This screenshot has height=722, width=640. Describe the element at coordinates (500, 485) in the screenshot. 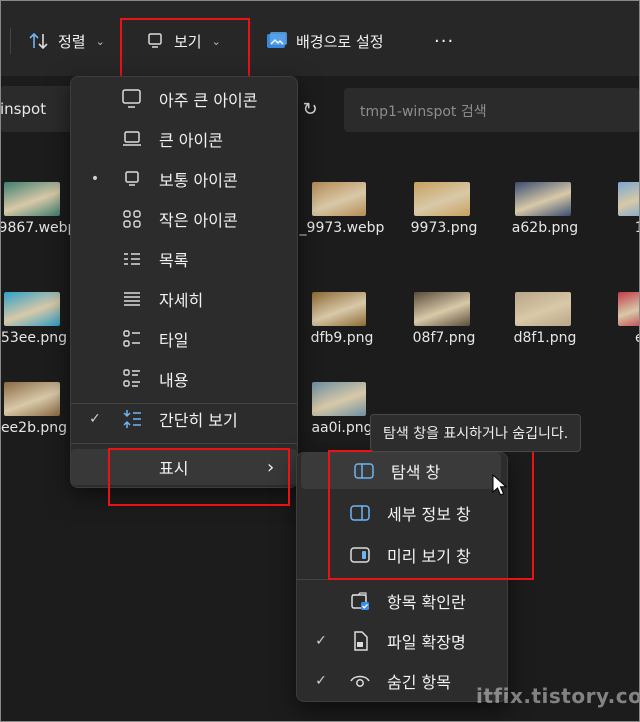

I see `mouse-cursor-icon` at that location.